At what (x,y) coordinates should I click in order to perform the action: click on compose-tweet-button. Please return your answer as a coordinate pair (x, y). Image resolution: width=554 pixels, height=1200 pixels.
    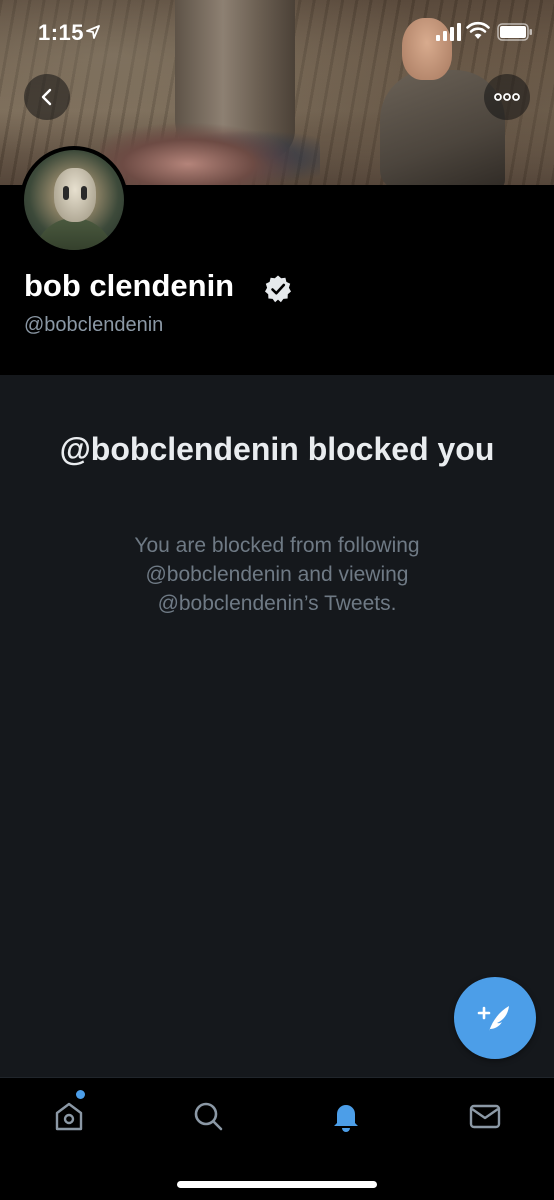
    Looking at the image, I should click on (495, 1018).